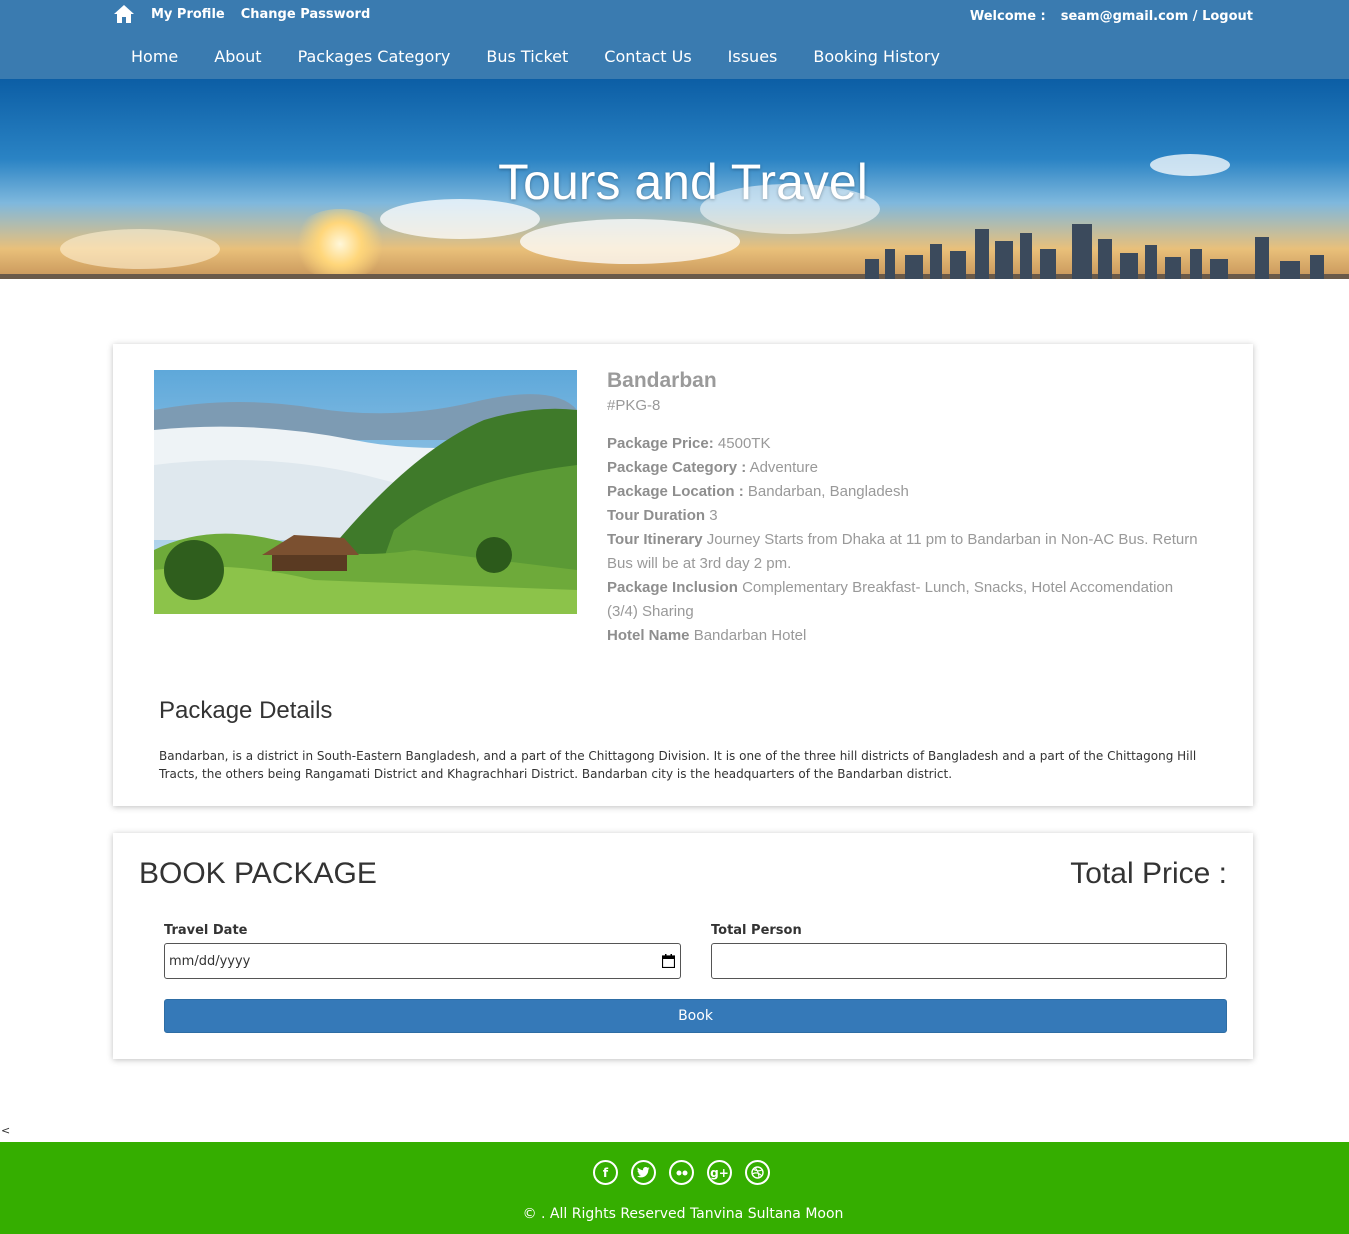 The height and width of the screenshot is (1234, 1349). Describe the element at coordinates (828, 491) in the screenshot. I see `package-location-value: Bandarban, Bangladesh` at that location.